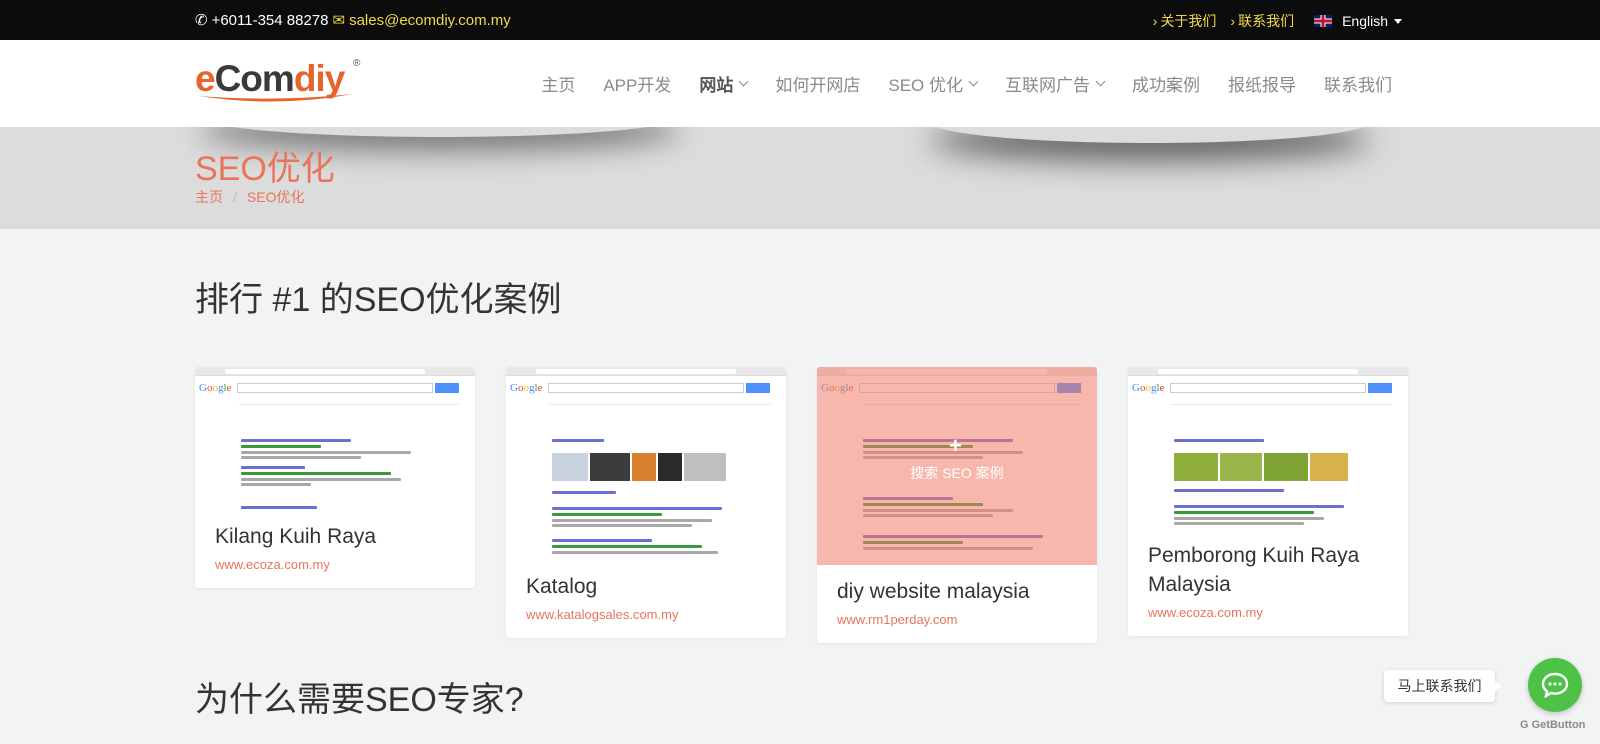  Describe the element at coordinates (955, 445) in the screenshot. I see `plus-icon: +` at that location.